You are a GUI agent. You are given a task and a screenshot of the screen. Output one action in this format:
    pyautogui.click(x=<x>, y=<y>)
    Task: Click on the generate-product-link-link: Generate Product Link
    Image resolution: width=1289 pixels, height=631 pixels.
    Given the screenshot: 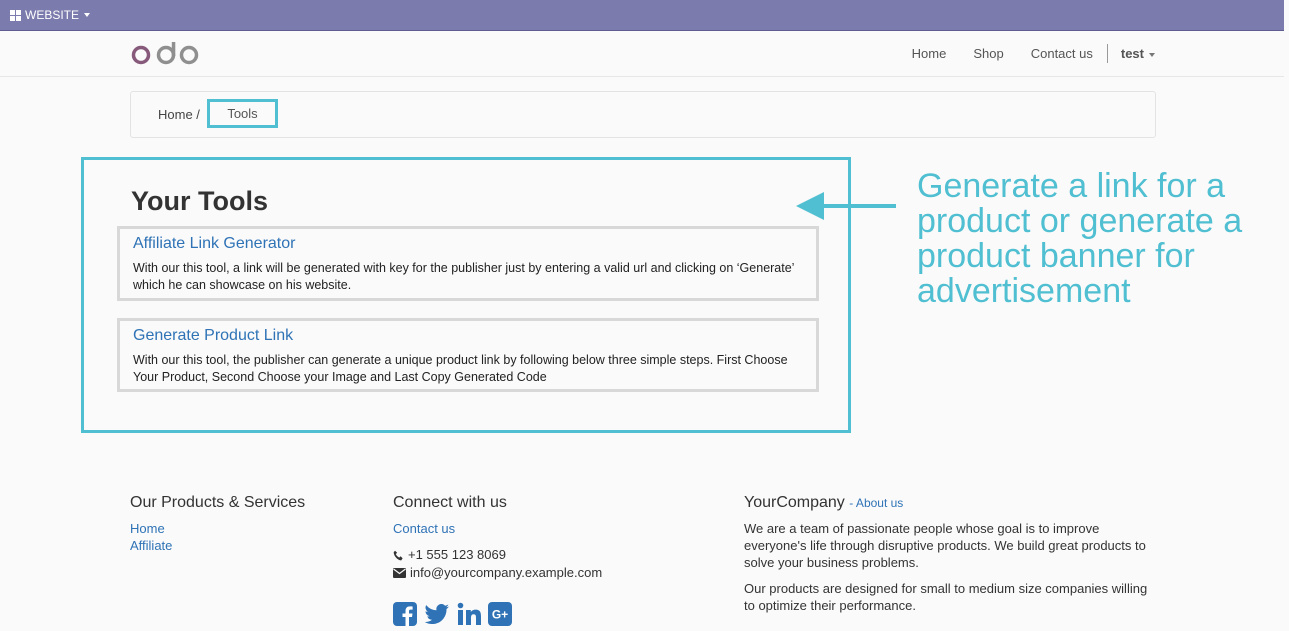 What is the action you would take?
    pyautogui.click(x=468, y=336)
    